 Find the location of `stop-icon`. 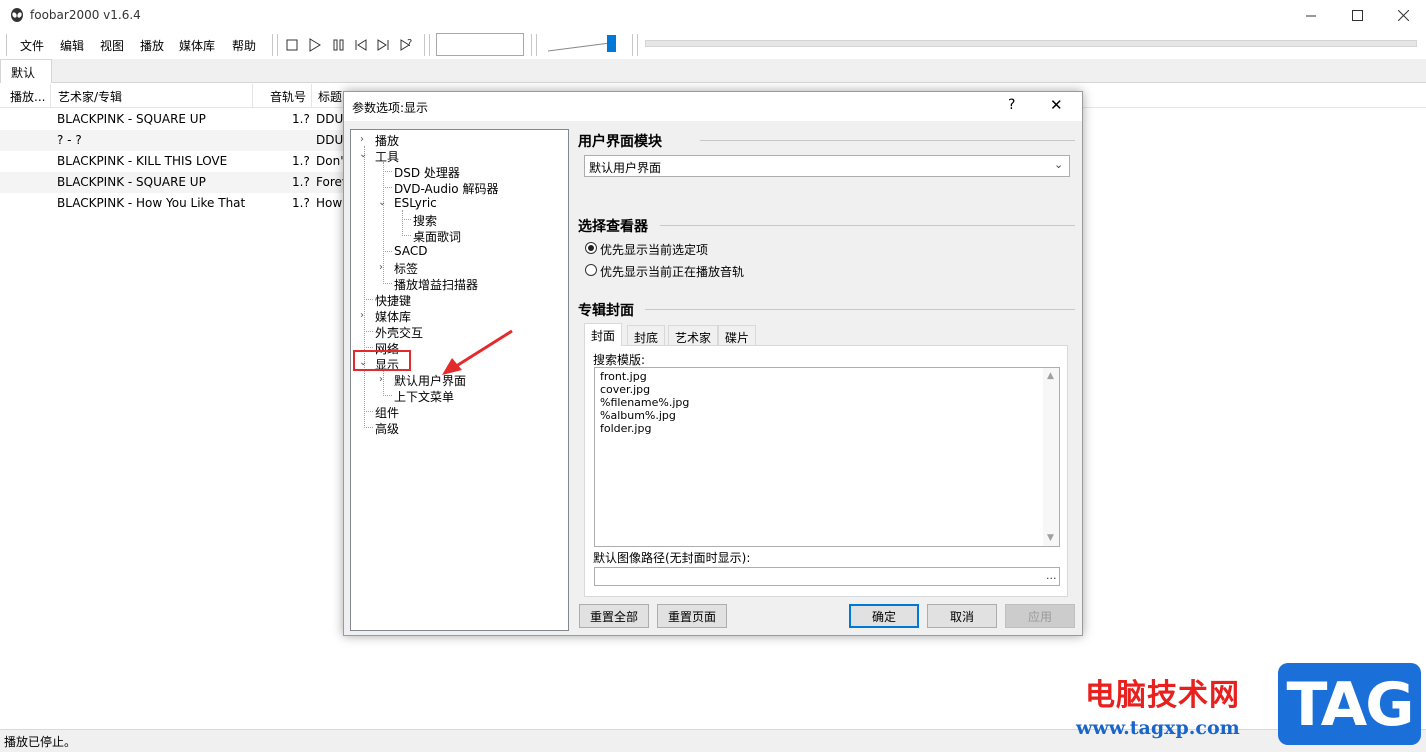

stop-icon is located at coordinates (293, 45).